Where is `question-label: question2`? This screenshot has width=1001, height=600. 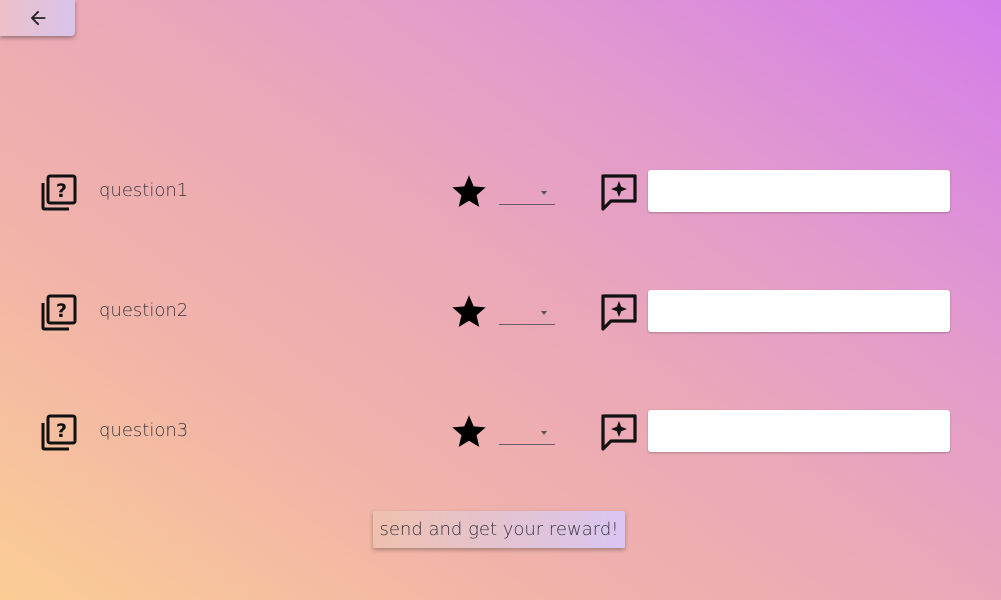
question-label: question2 is located at coordinates (144, 310).